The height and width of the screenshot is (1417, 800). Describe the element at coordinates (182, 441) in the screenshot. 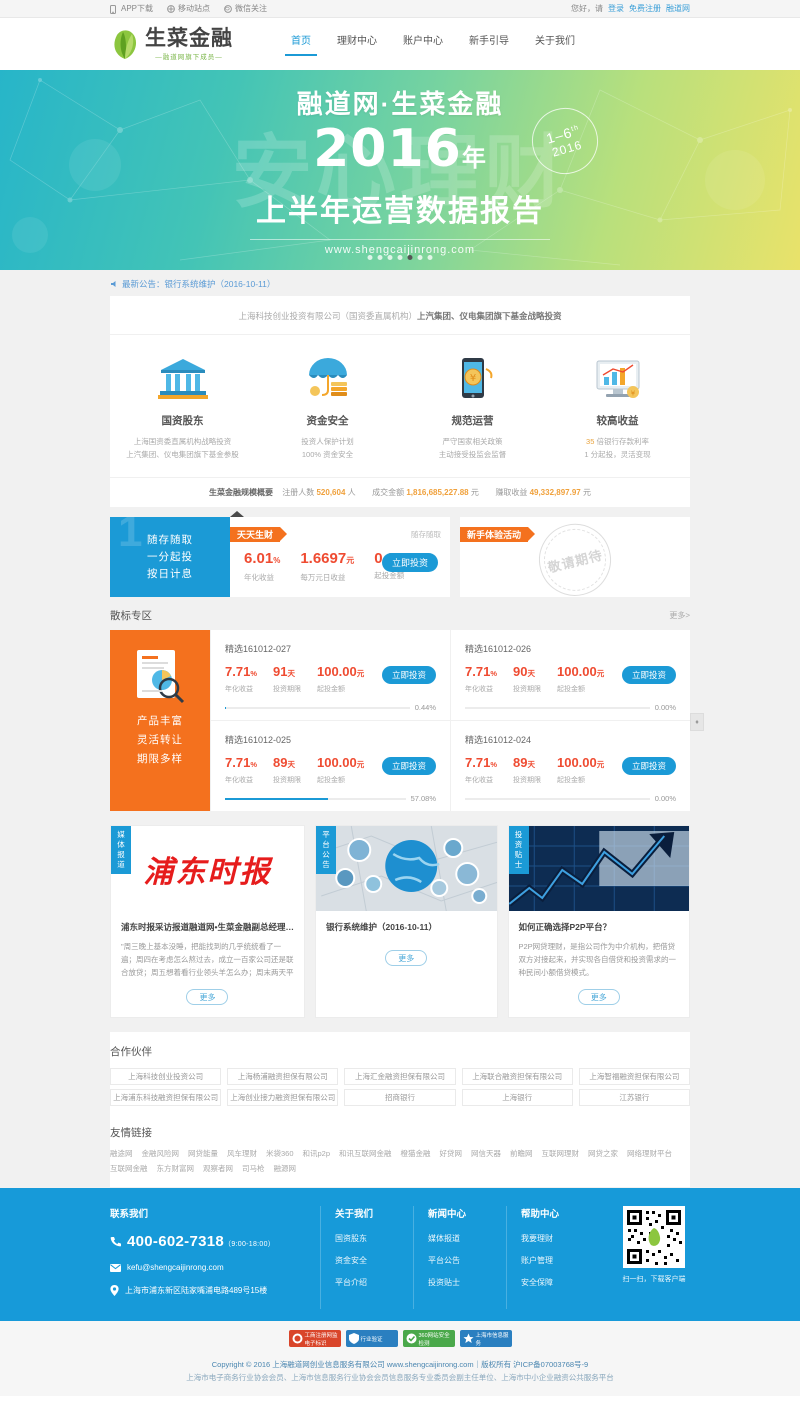

I see `feature-line-1: 上海国资委直属机构战略投资` at that location.